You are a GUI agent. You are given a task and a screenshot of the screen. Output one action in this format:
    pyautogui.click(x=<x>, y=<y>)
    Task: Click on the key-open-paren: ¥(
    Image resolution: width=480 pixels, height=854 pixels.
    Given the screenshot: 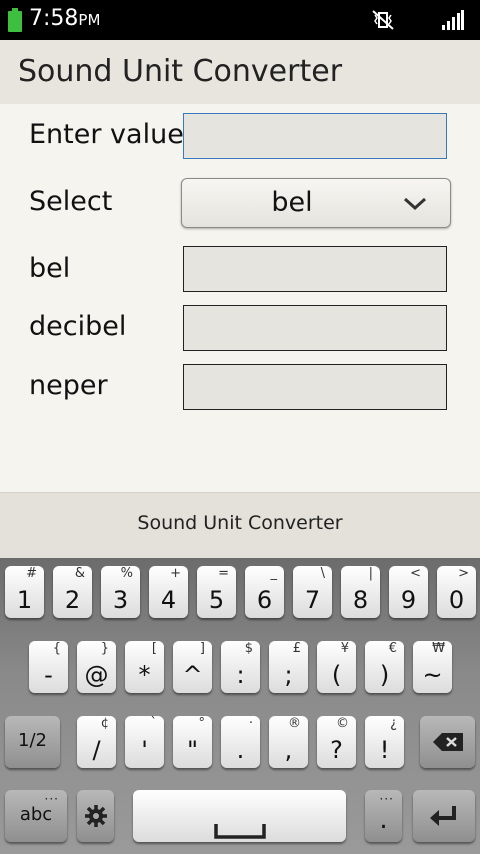 What is the action you would take?
    pyautogui.click(x=336, y=667)
    